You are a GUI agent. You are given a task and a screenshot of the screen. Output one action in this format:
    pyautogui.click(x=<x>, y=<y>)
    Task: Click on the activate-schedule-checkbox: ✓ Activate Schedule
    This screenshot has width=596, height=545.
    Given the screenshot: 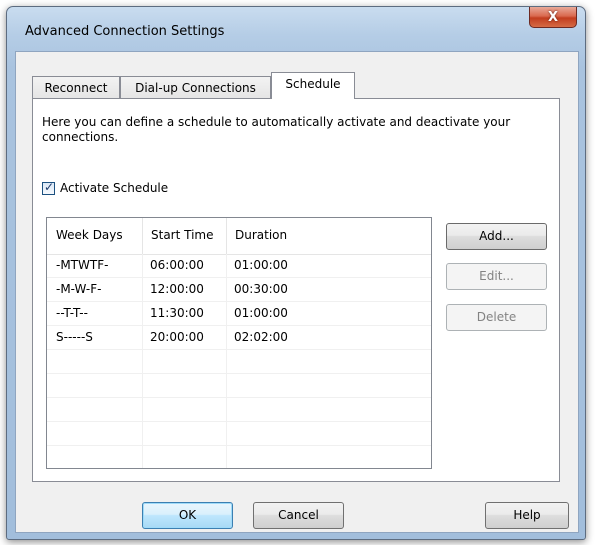 What is the action you would take?
    pyautogui.click(x=105, y=187)
    